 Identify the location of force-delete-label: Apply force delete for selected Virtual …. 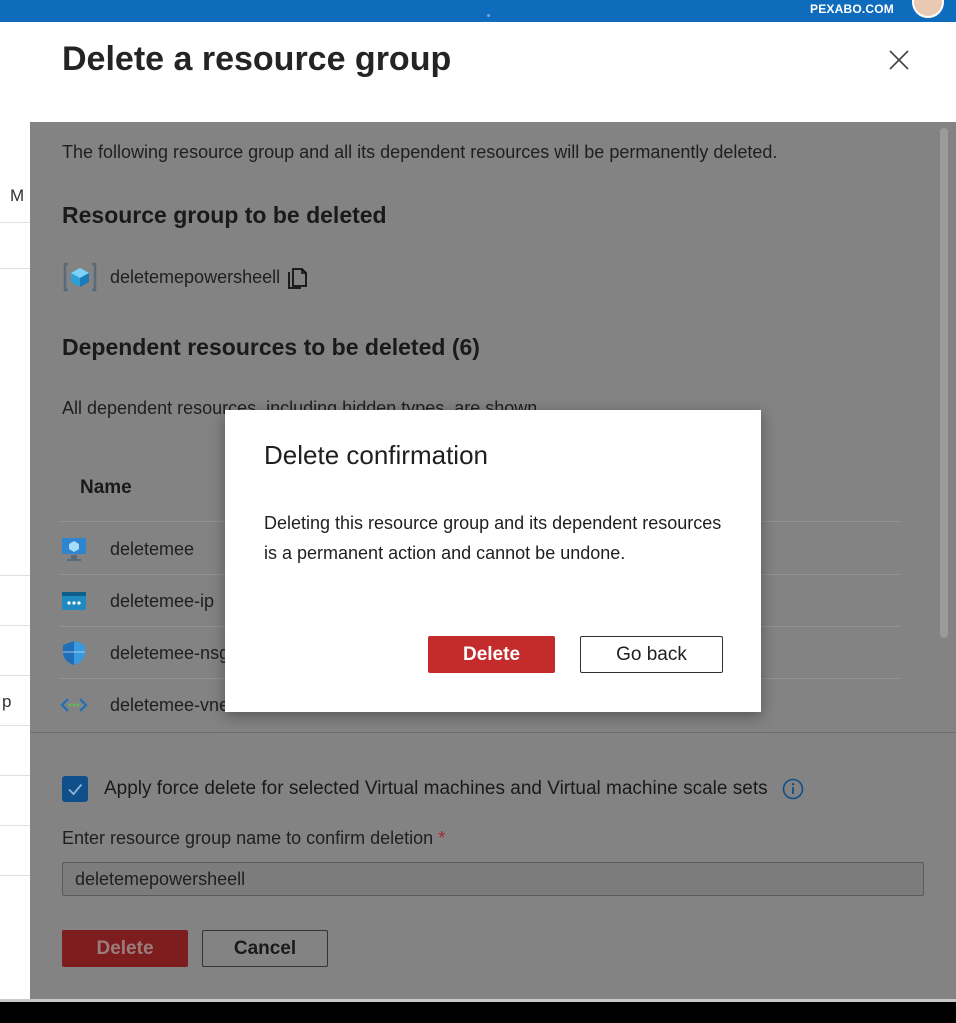
(436, 789).